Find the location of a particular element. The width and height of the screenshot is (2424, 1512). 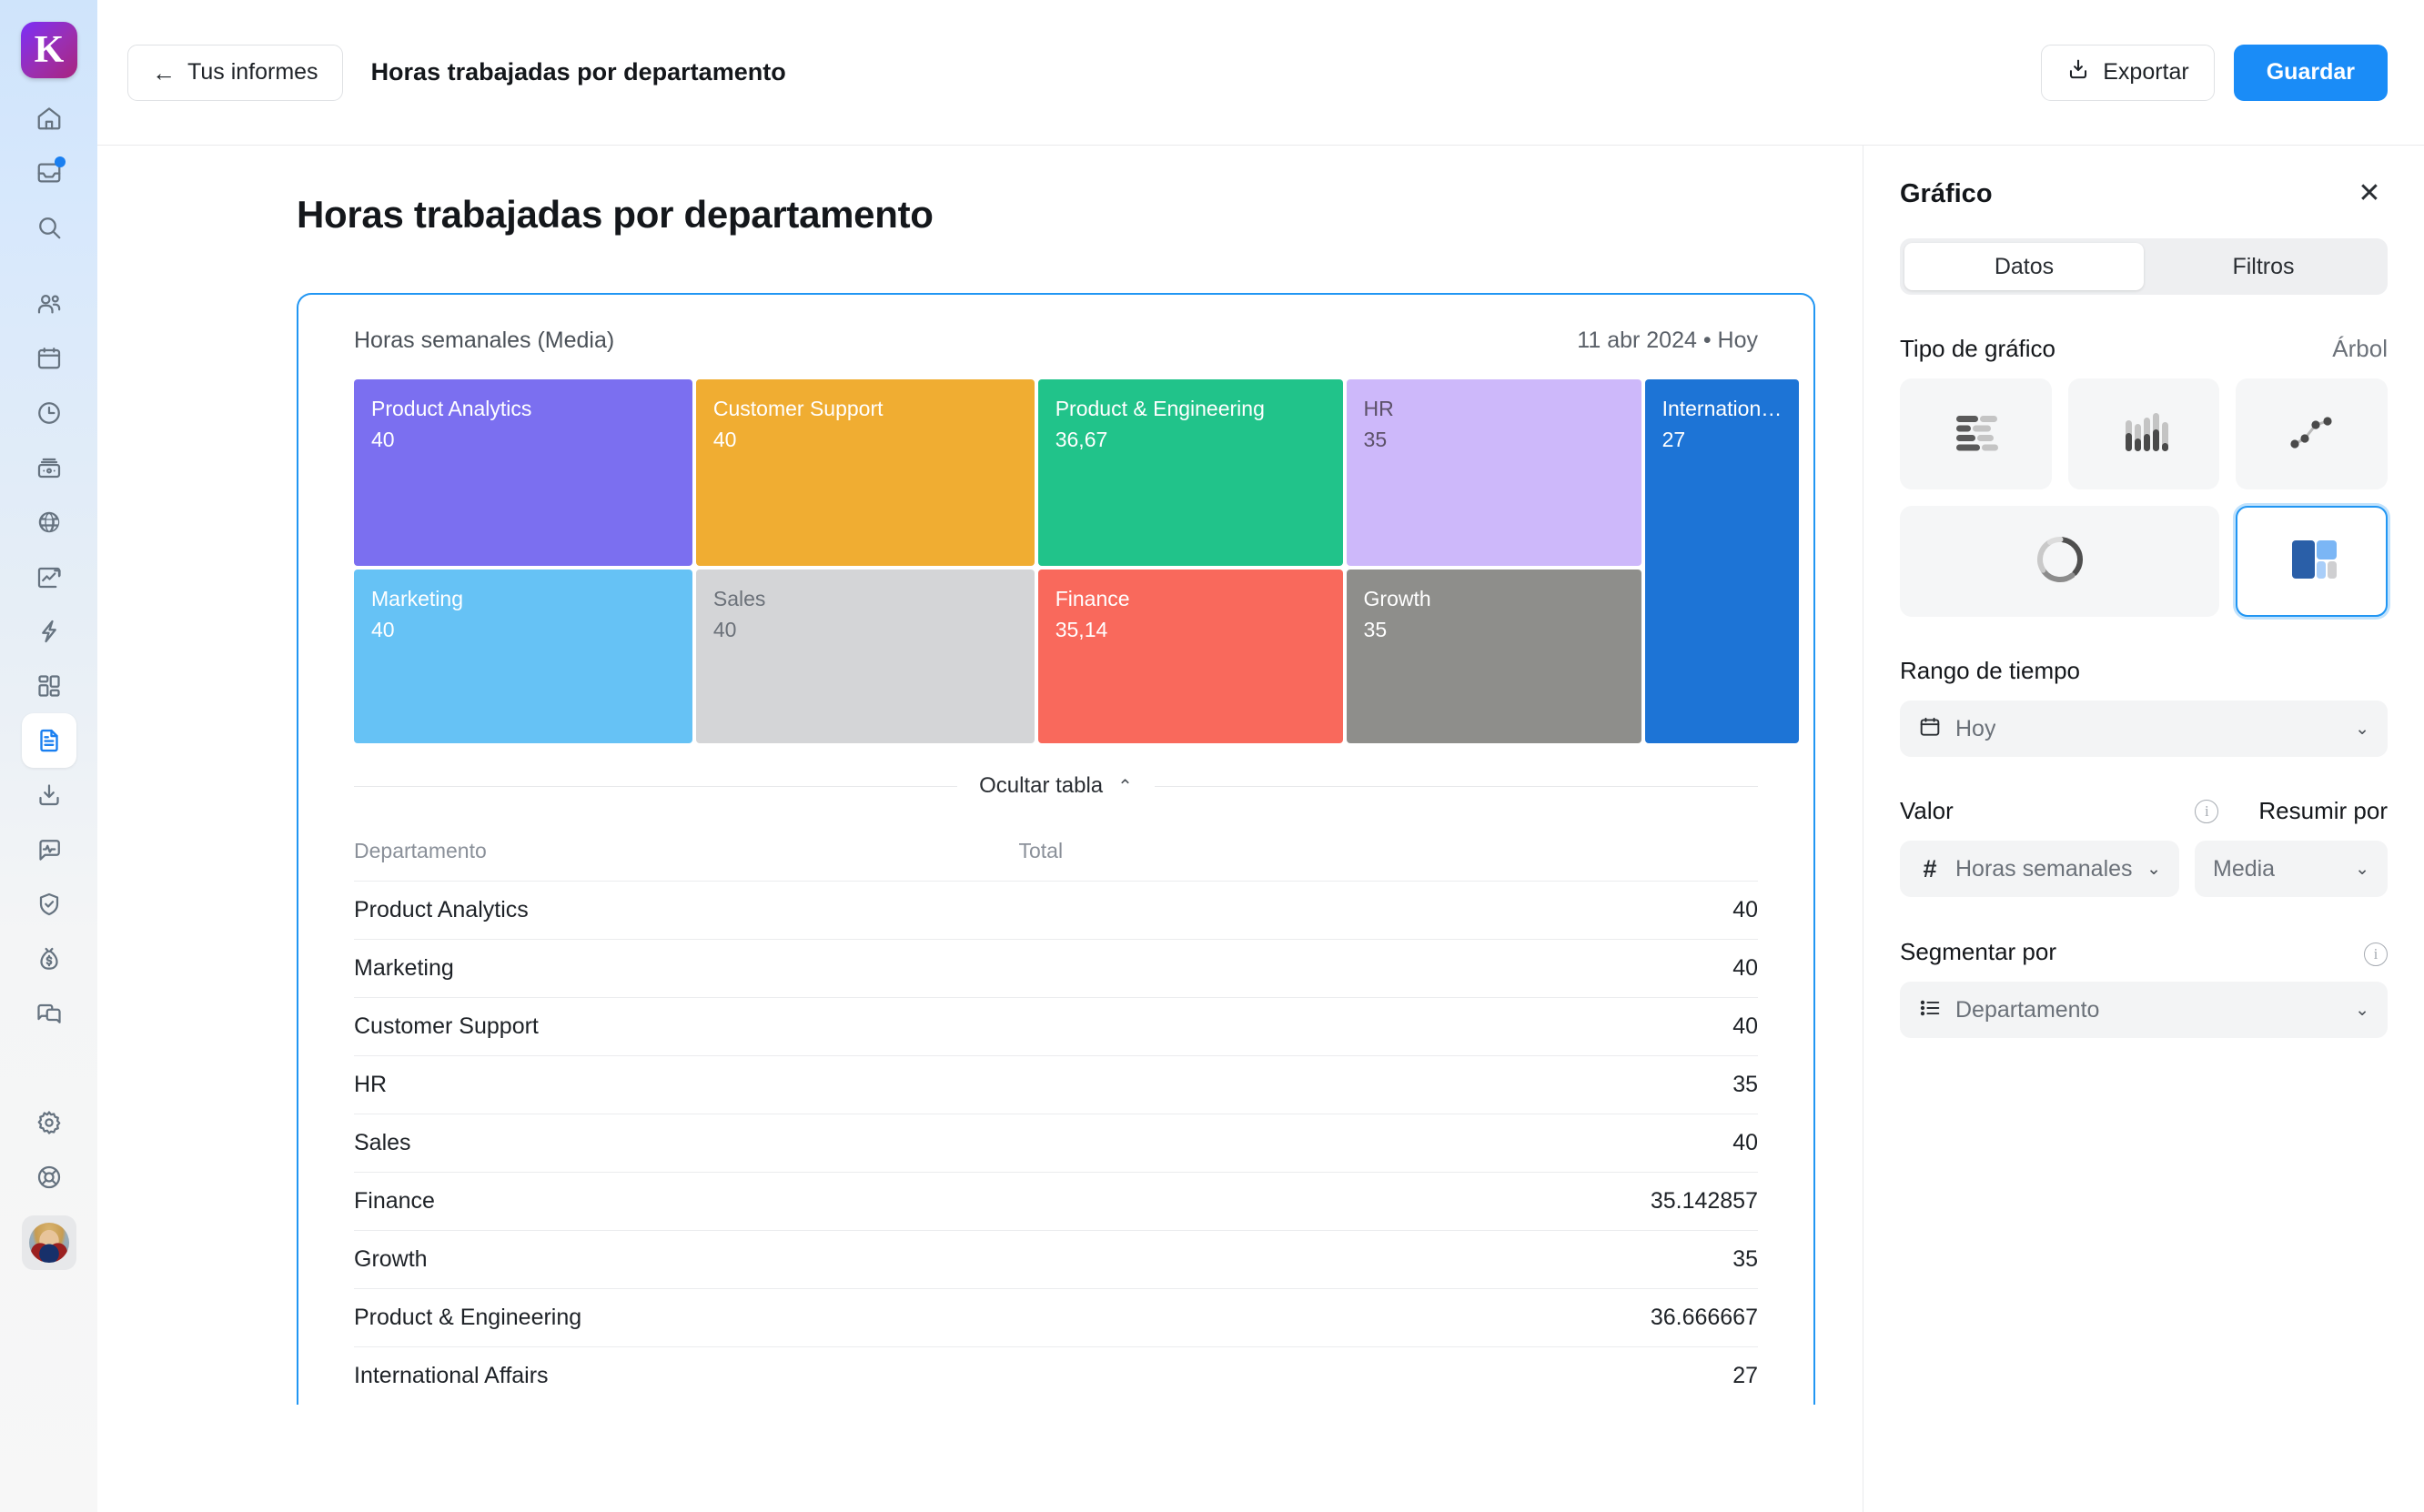

summarize-value: Media is located at coordinates (2245, 869).